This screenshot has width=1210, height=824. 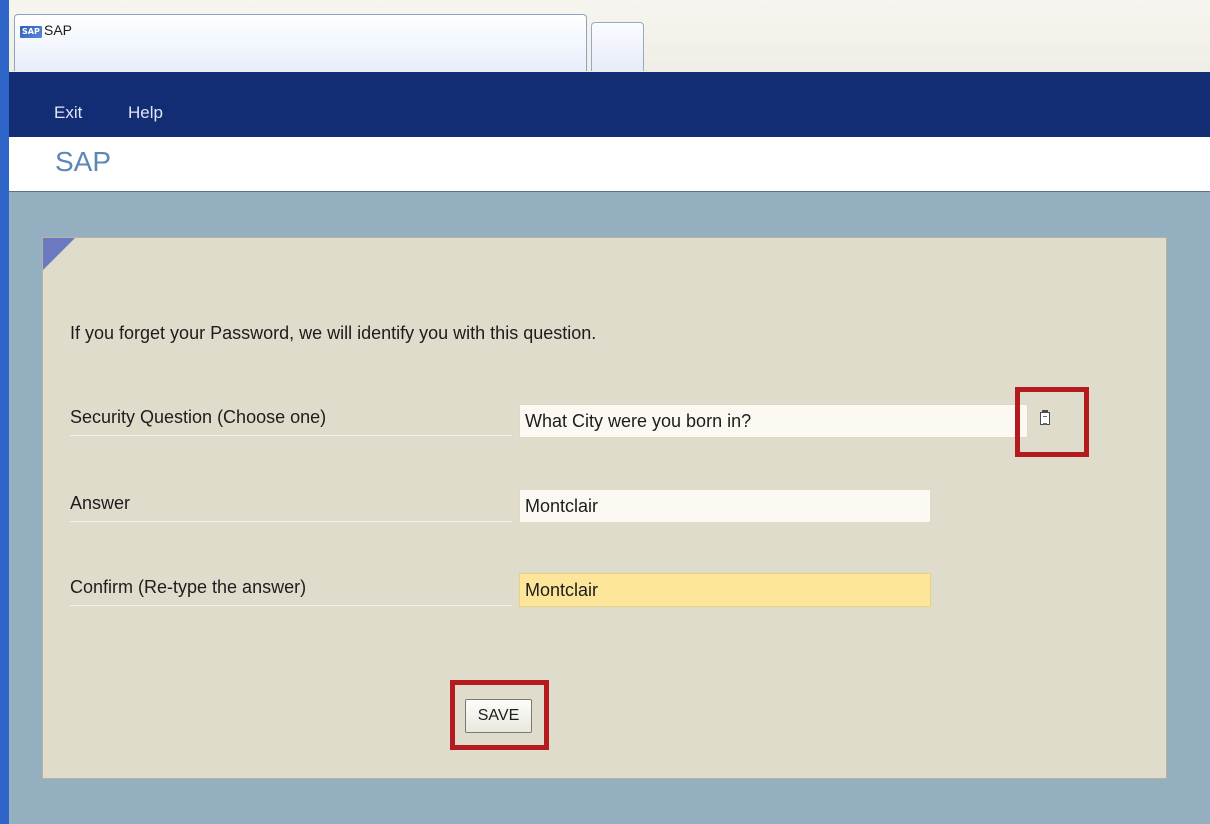 I want to click on panel-corner-decoration, so click(x=59, y=254).